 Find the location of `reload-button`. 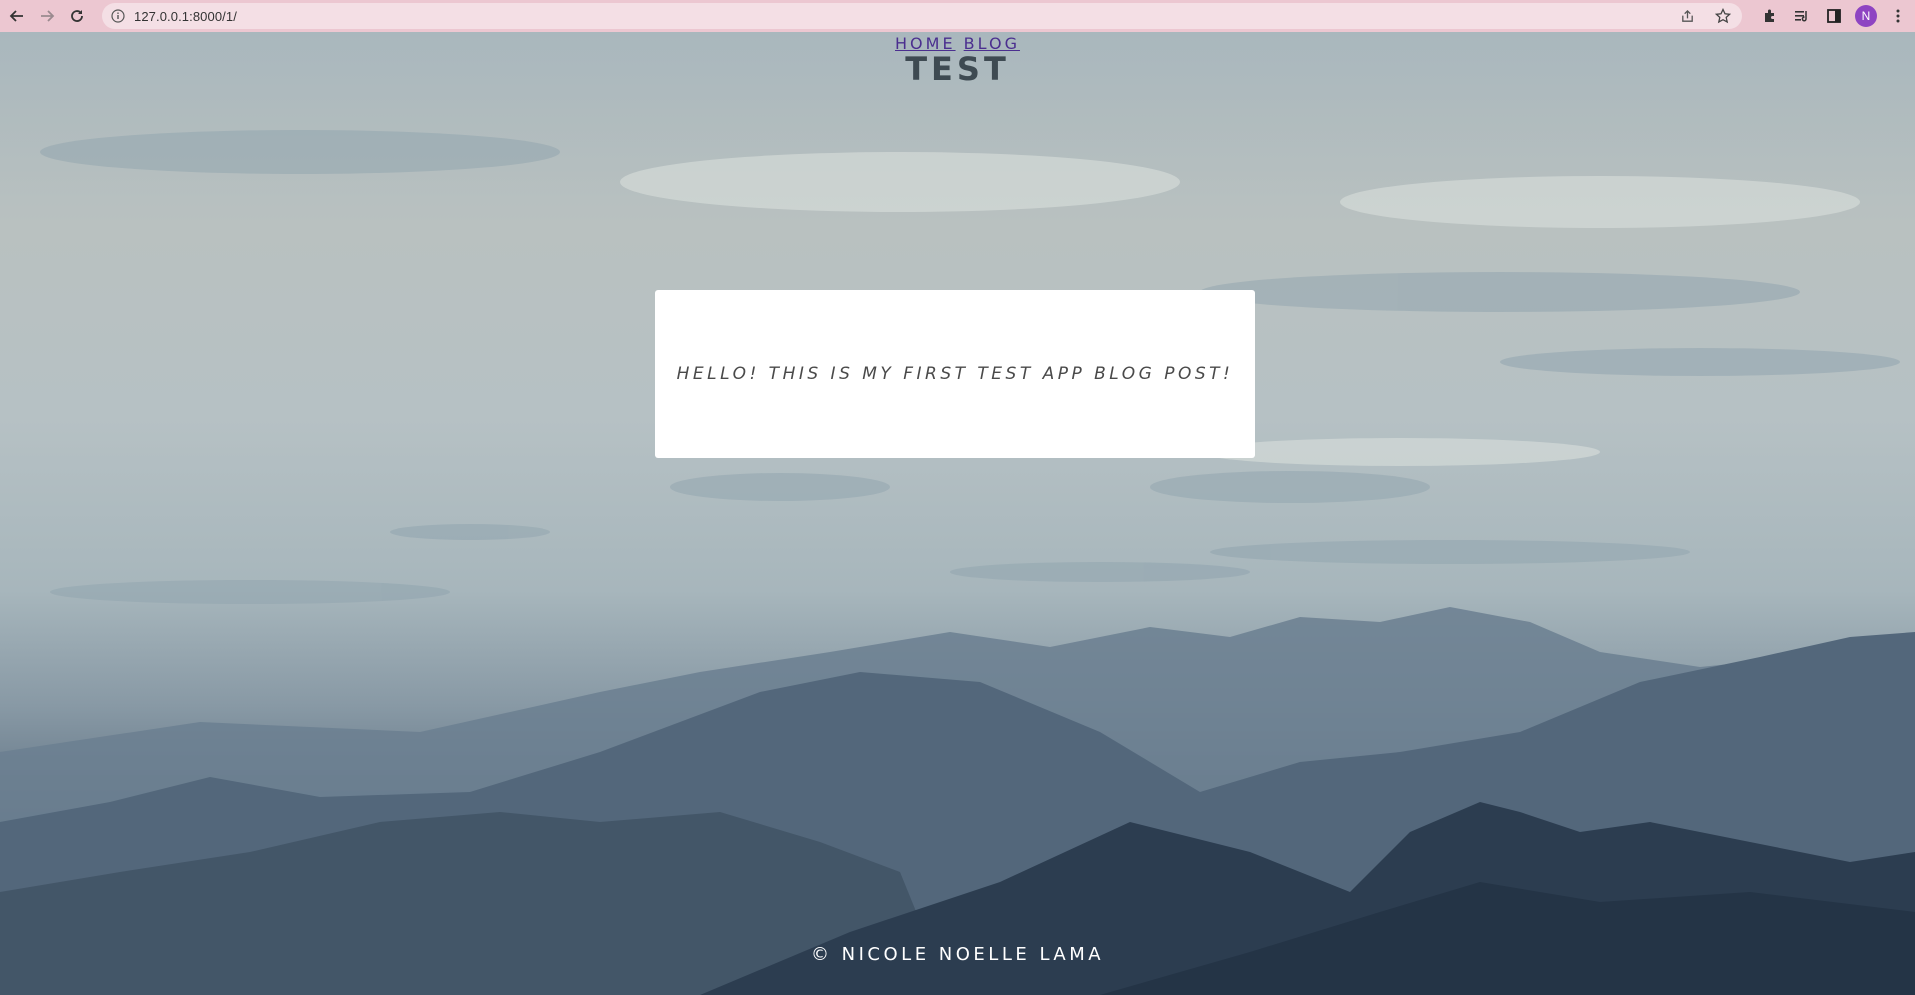

reload-button is located at coordinates (77, 16).